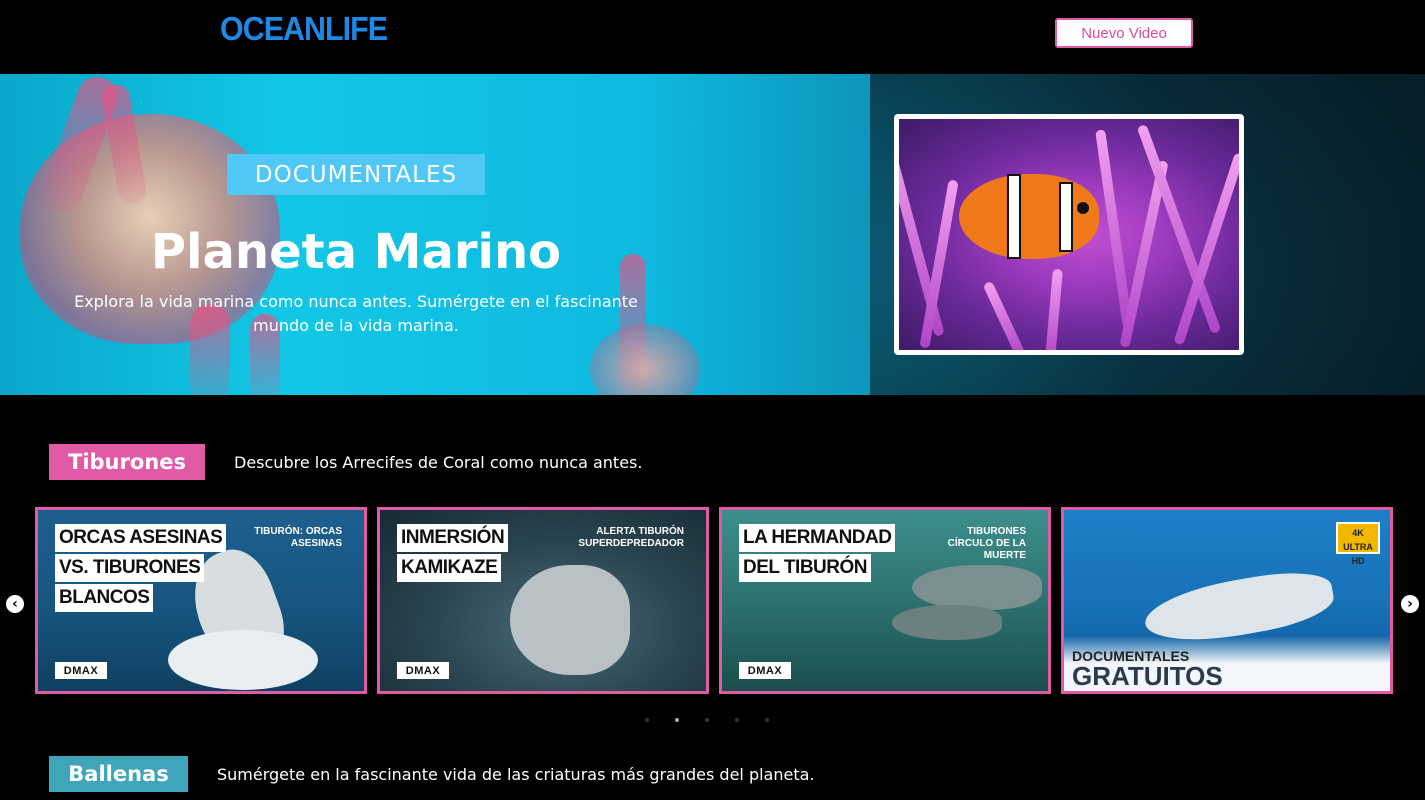 The image size is (1425, 800). I want to click on clownfish-shape, so click(1029, 216).